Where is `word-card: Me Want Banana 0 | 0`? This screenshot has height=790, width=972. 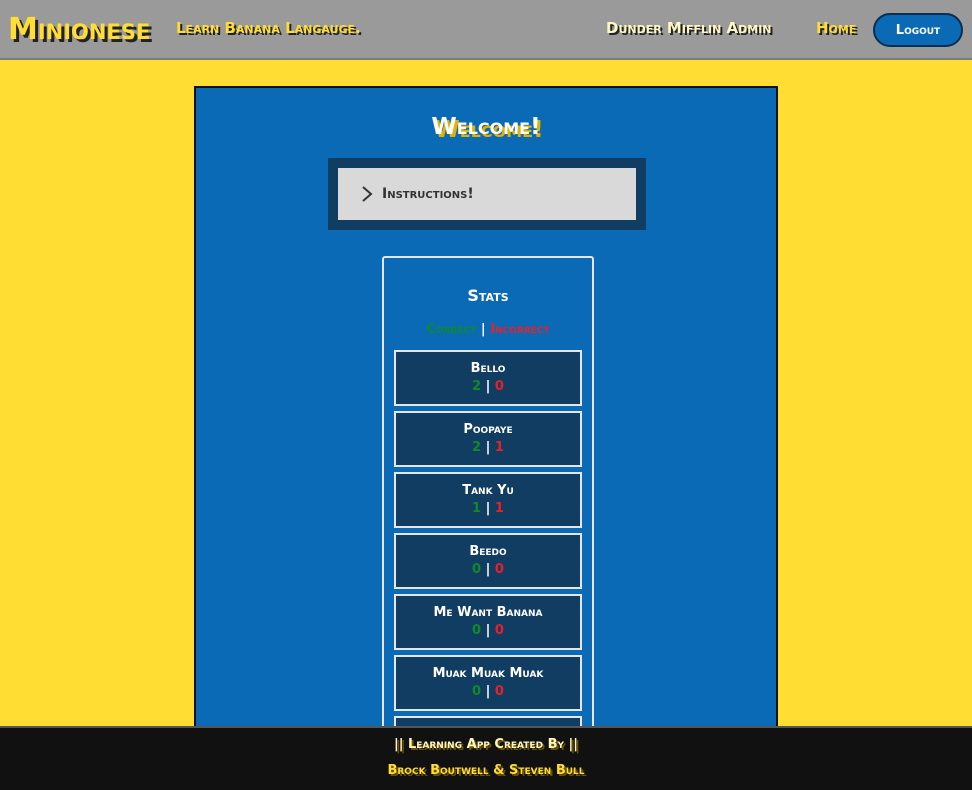
word-card: Me Want Banana 0 | 0 is located at coordinates (488, 622).